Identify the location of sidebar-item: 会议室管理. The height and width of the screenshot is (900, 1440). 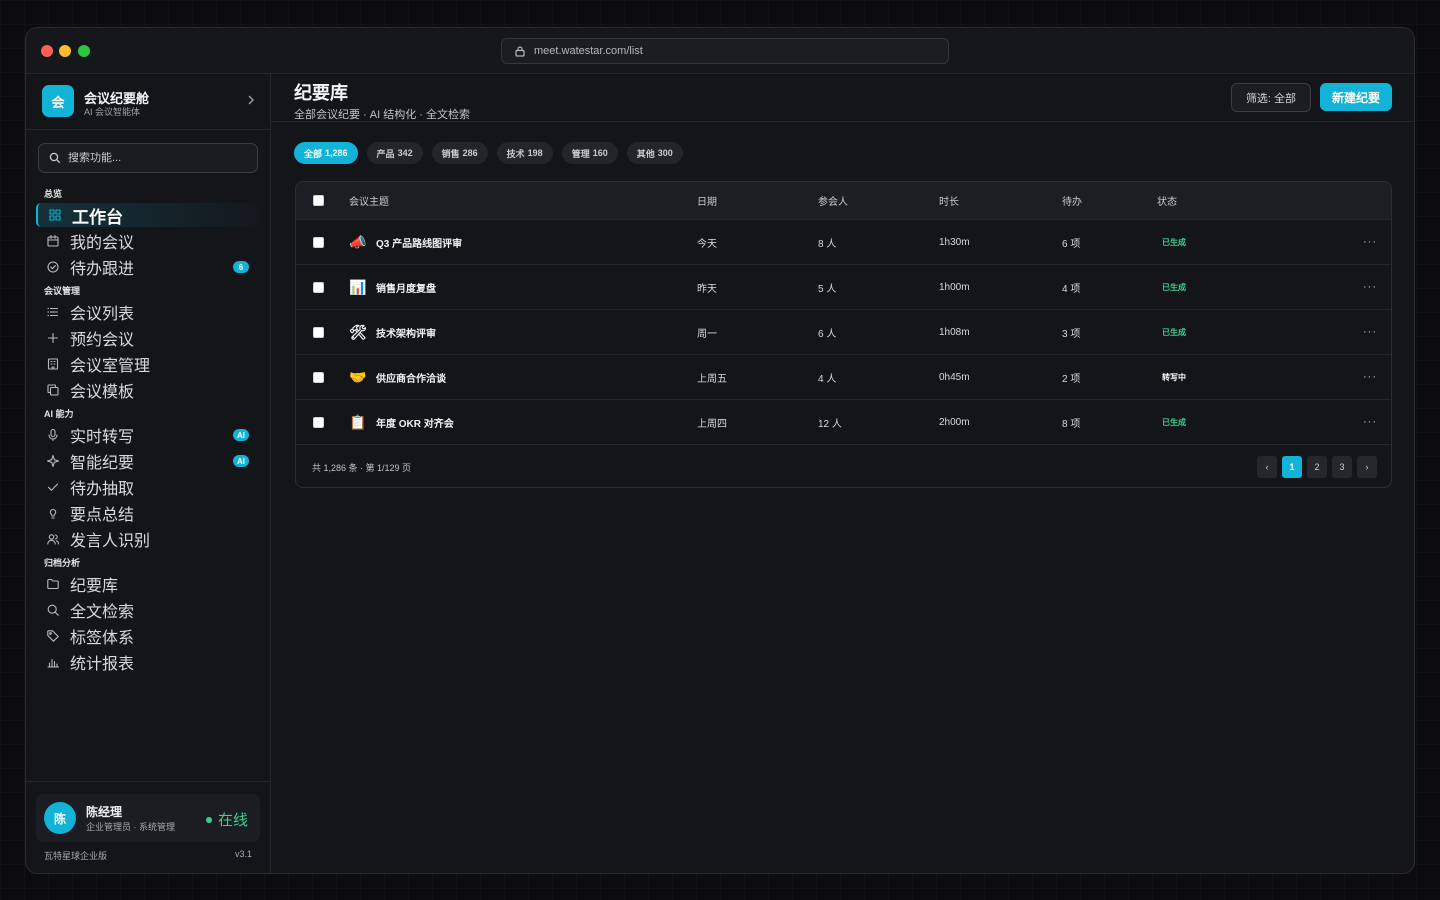
(147, 364).